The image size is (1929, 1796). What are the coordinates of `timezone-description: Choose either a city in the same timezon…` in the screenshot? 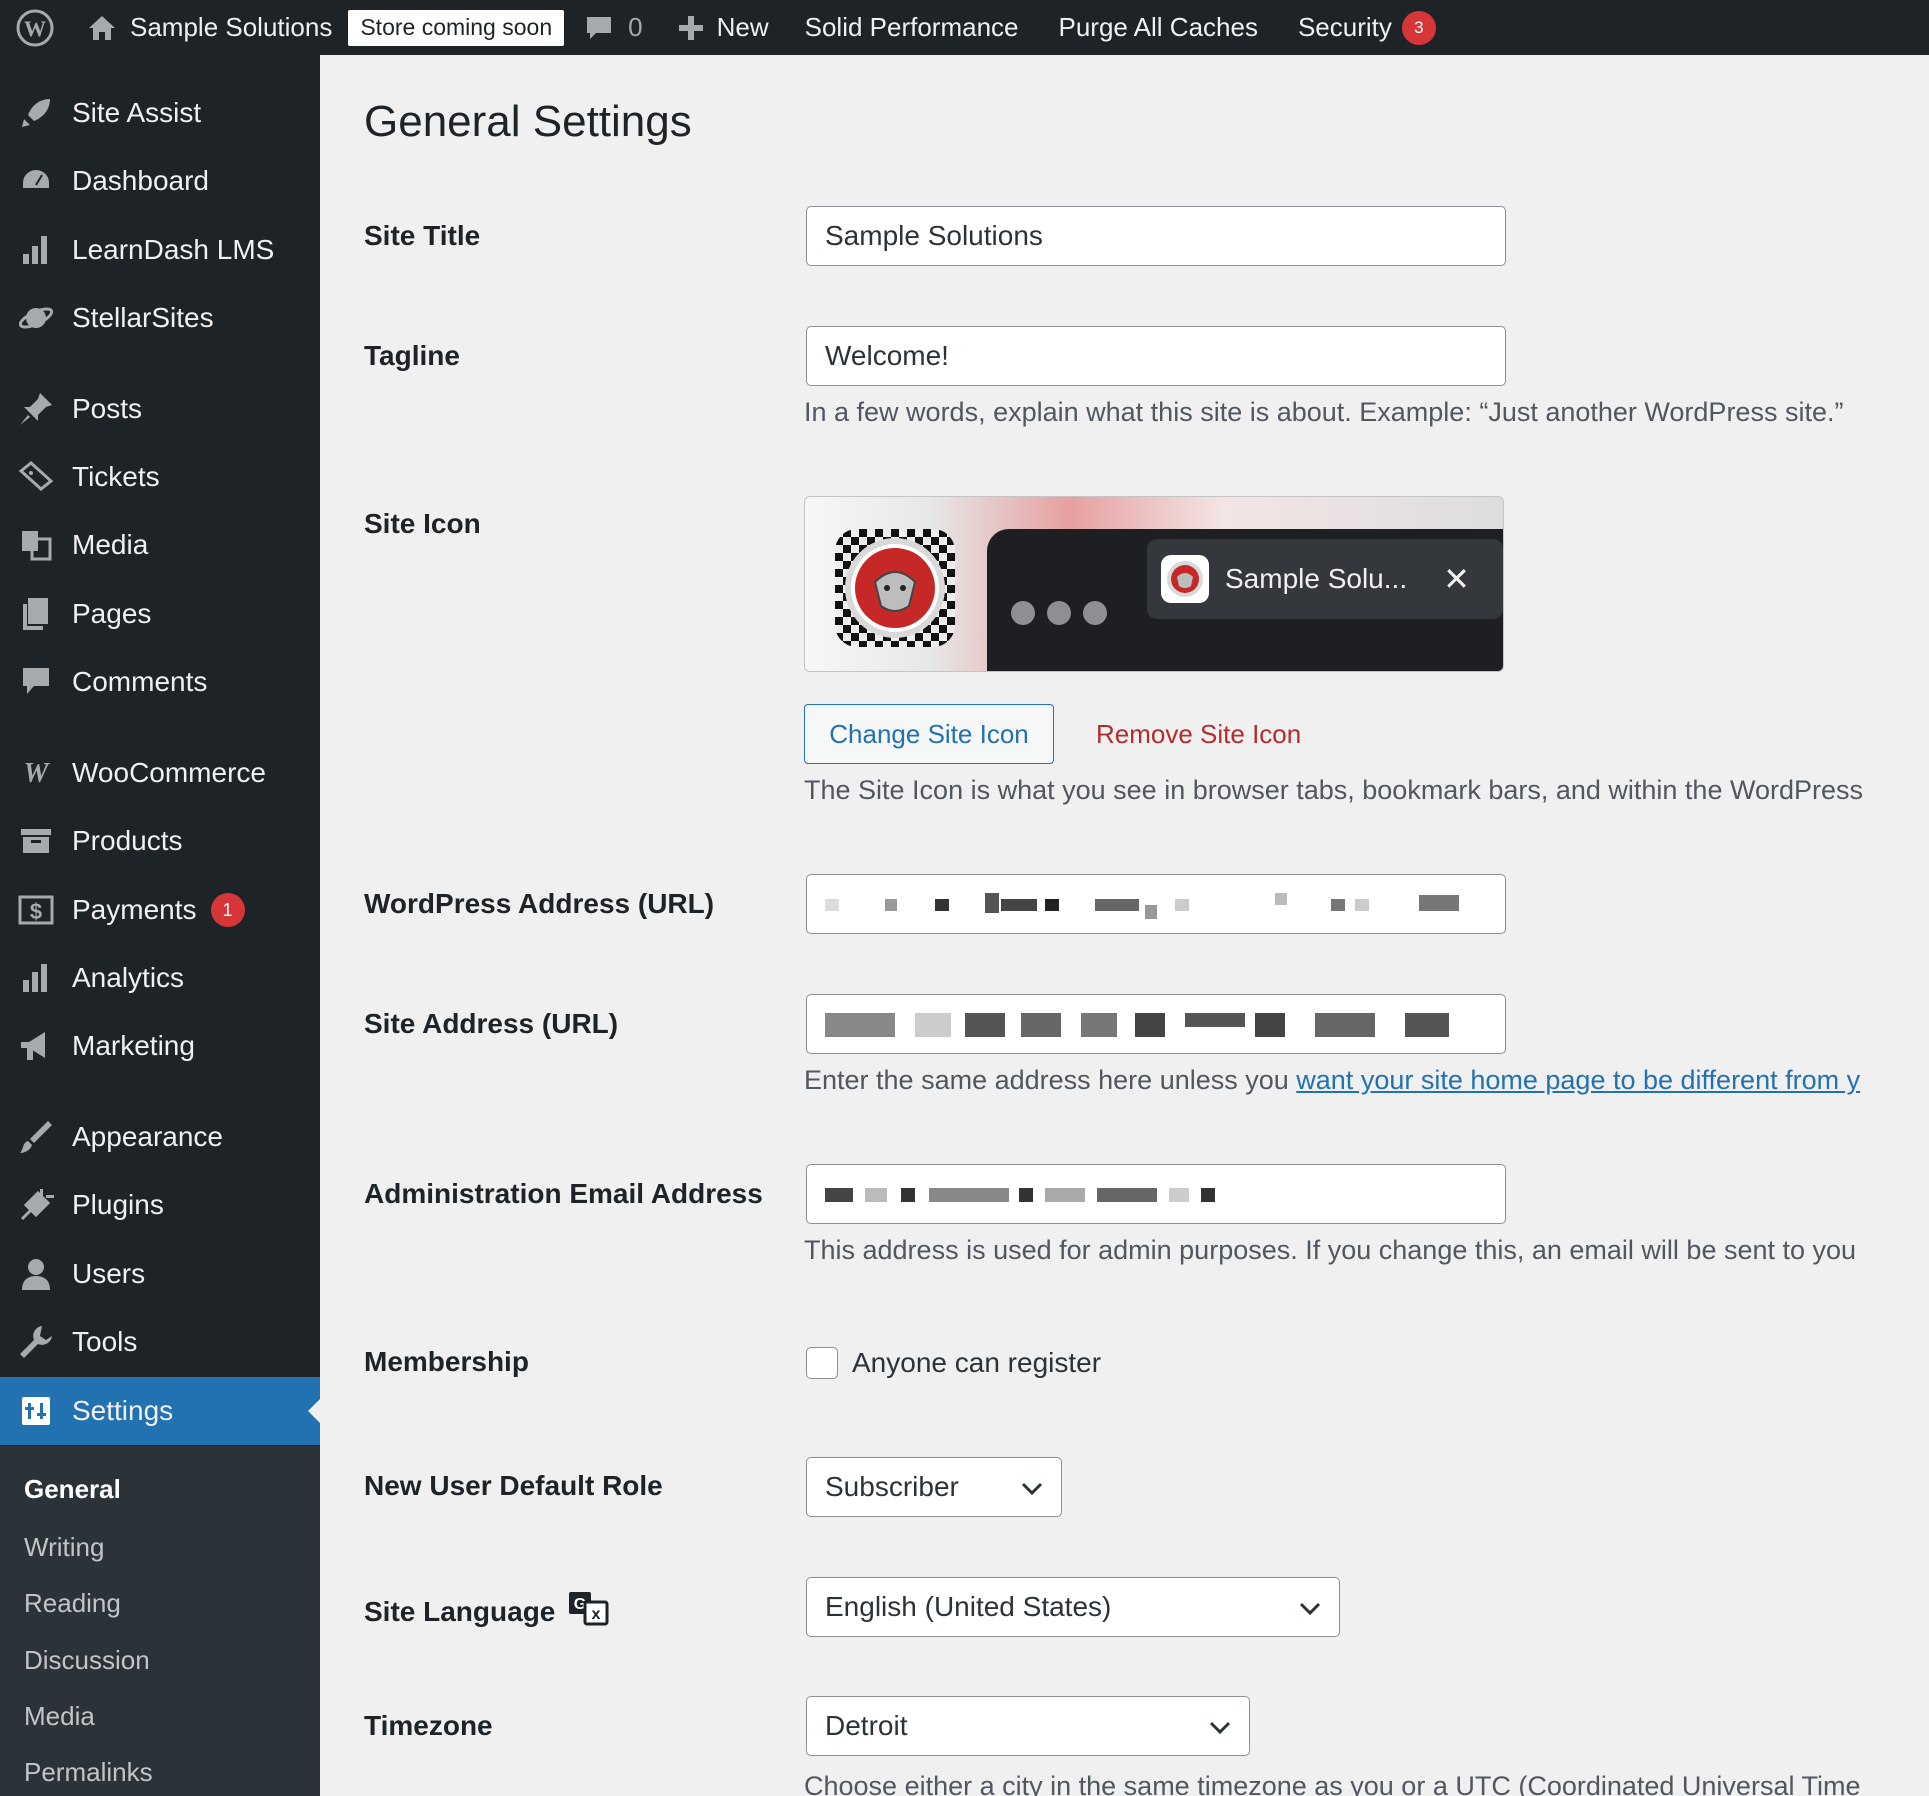 It's located at (1332, 1783).